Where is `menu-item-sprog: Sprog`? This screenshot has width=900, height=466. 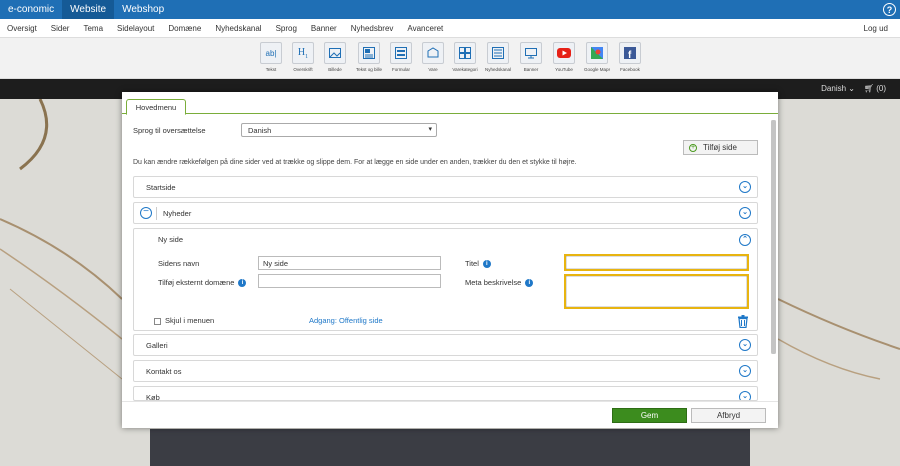
menu-item-sprog: Sprog is located at coordinates (286, 28).